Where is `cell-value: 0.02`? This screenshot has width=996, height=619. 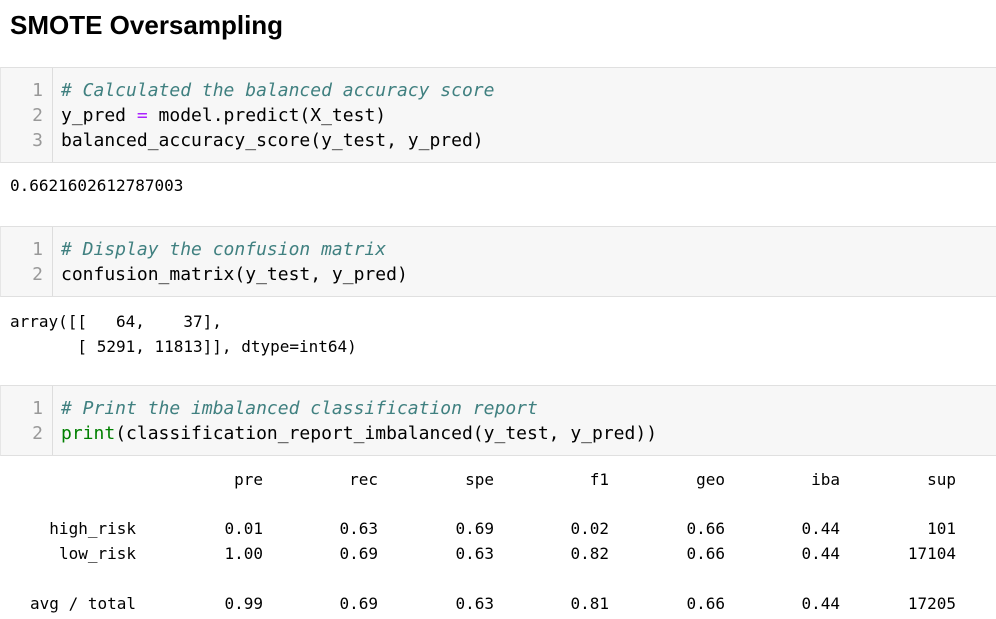 cell-value: 0.02 is located at coordinates (589, 528).